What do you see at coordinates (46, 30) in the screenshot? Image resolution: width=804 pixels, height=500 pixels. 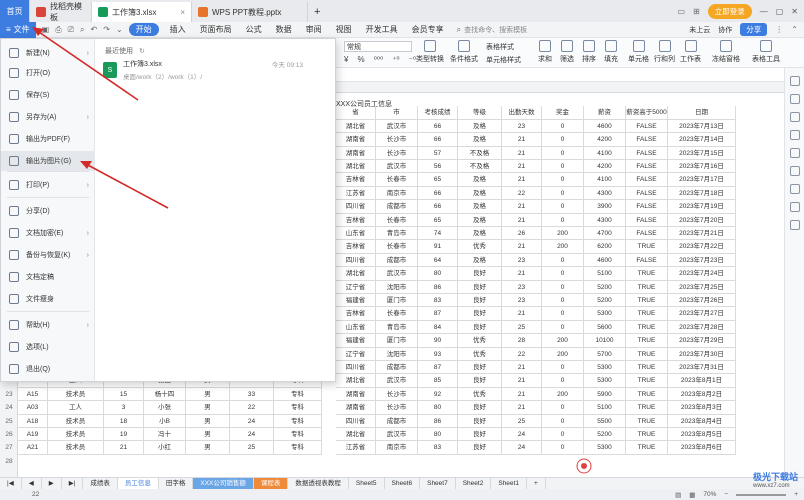 I see `save-icon: ▣` at bounding box center [46, 30].